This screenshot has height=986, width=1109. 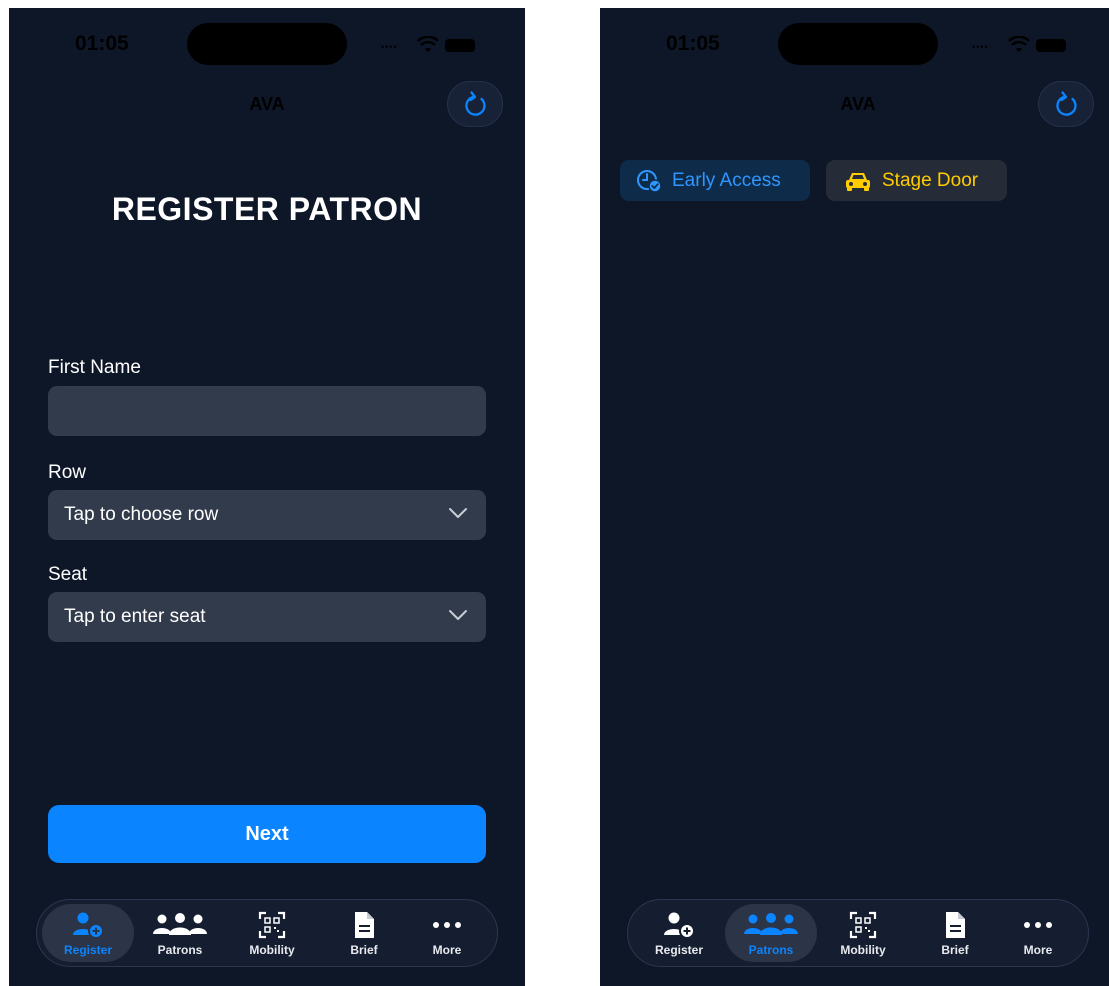 I want to click on chip-label: Early Access, so click(x=726, y=180).